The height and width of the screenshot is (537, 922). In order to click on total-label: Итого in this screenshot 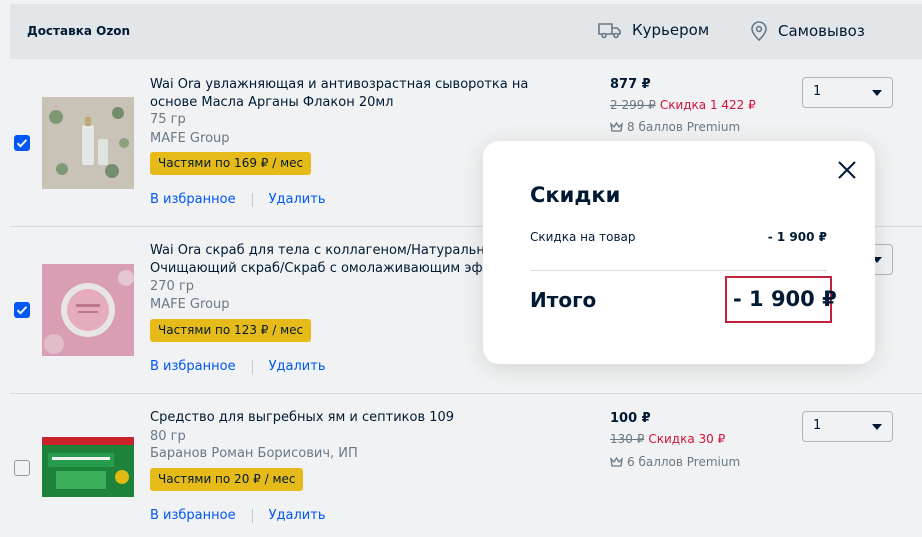, I will do `click(563, 300)`.